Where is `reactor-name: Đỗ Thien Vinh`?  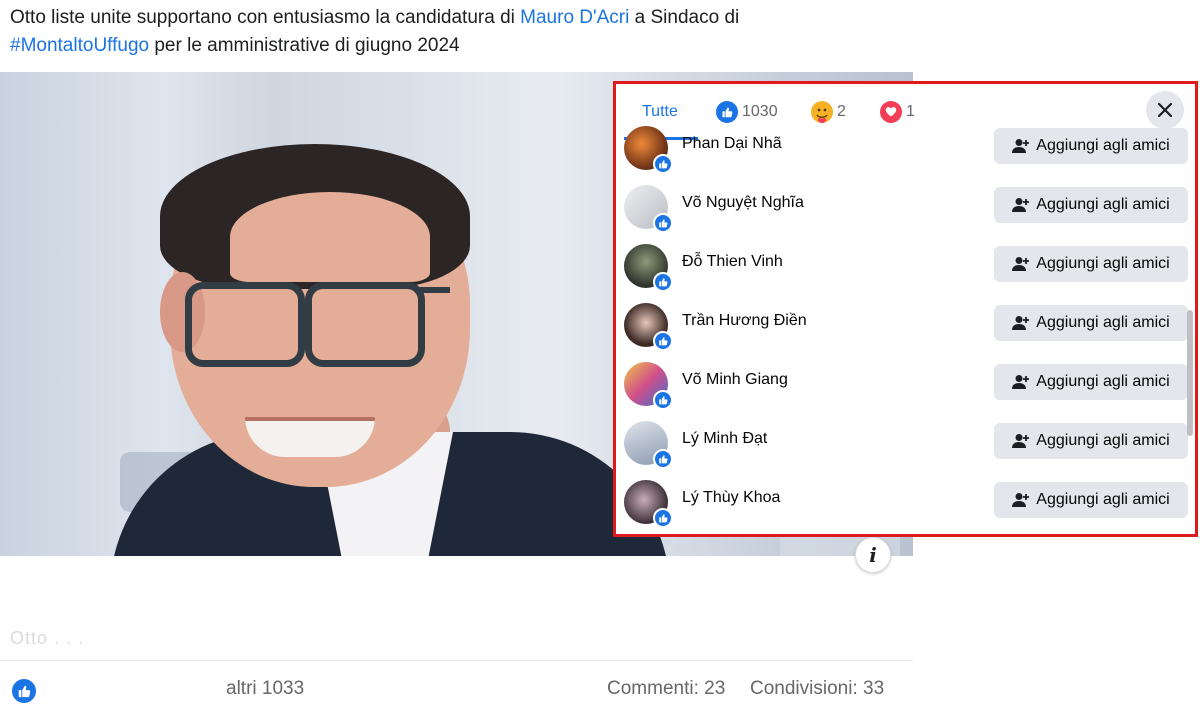
reactor-name: Đỗ Thien Vinh is located at coordinates (732, 262).